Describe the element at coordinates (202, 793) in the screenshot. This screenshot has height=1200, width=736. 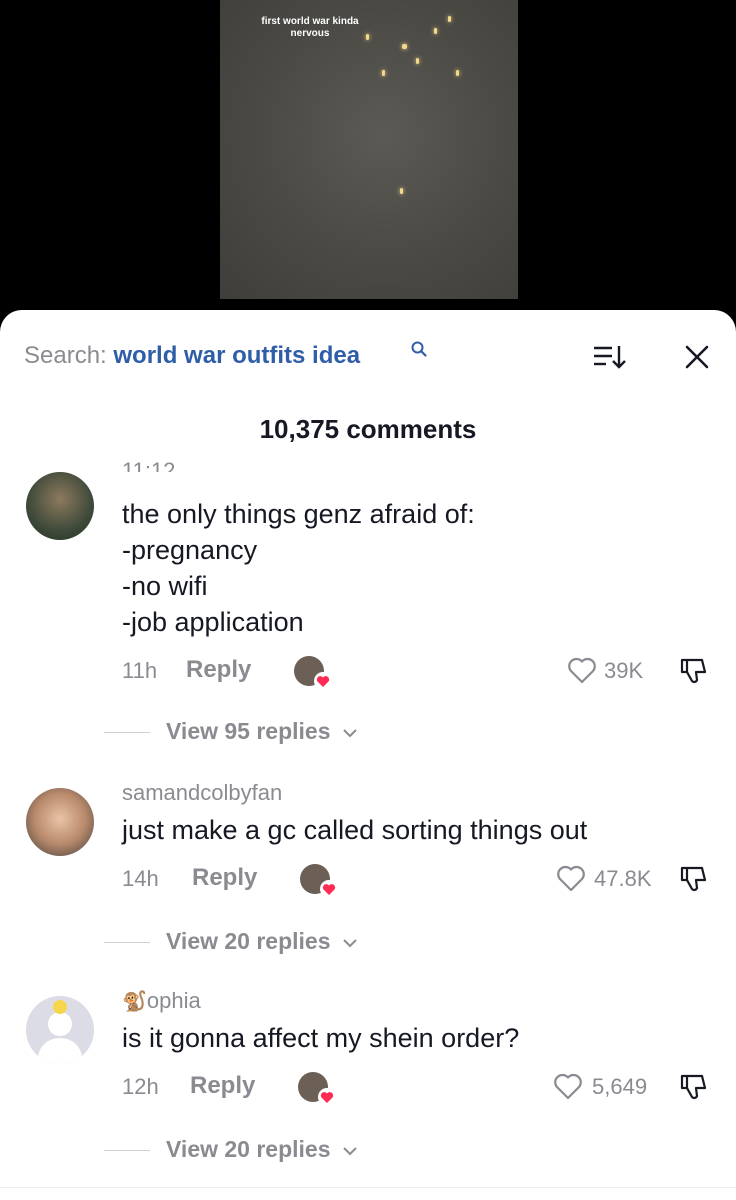
I see `comment-username: samandcolbyfan` at that location.